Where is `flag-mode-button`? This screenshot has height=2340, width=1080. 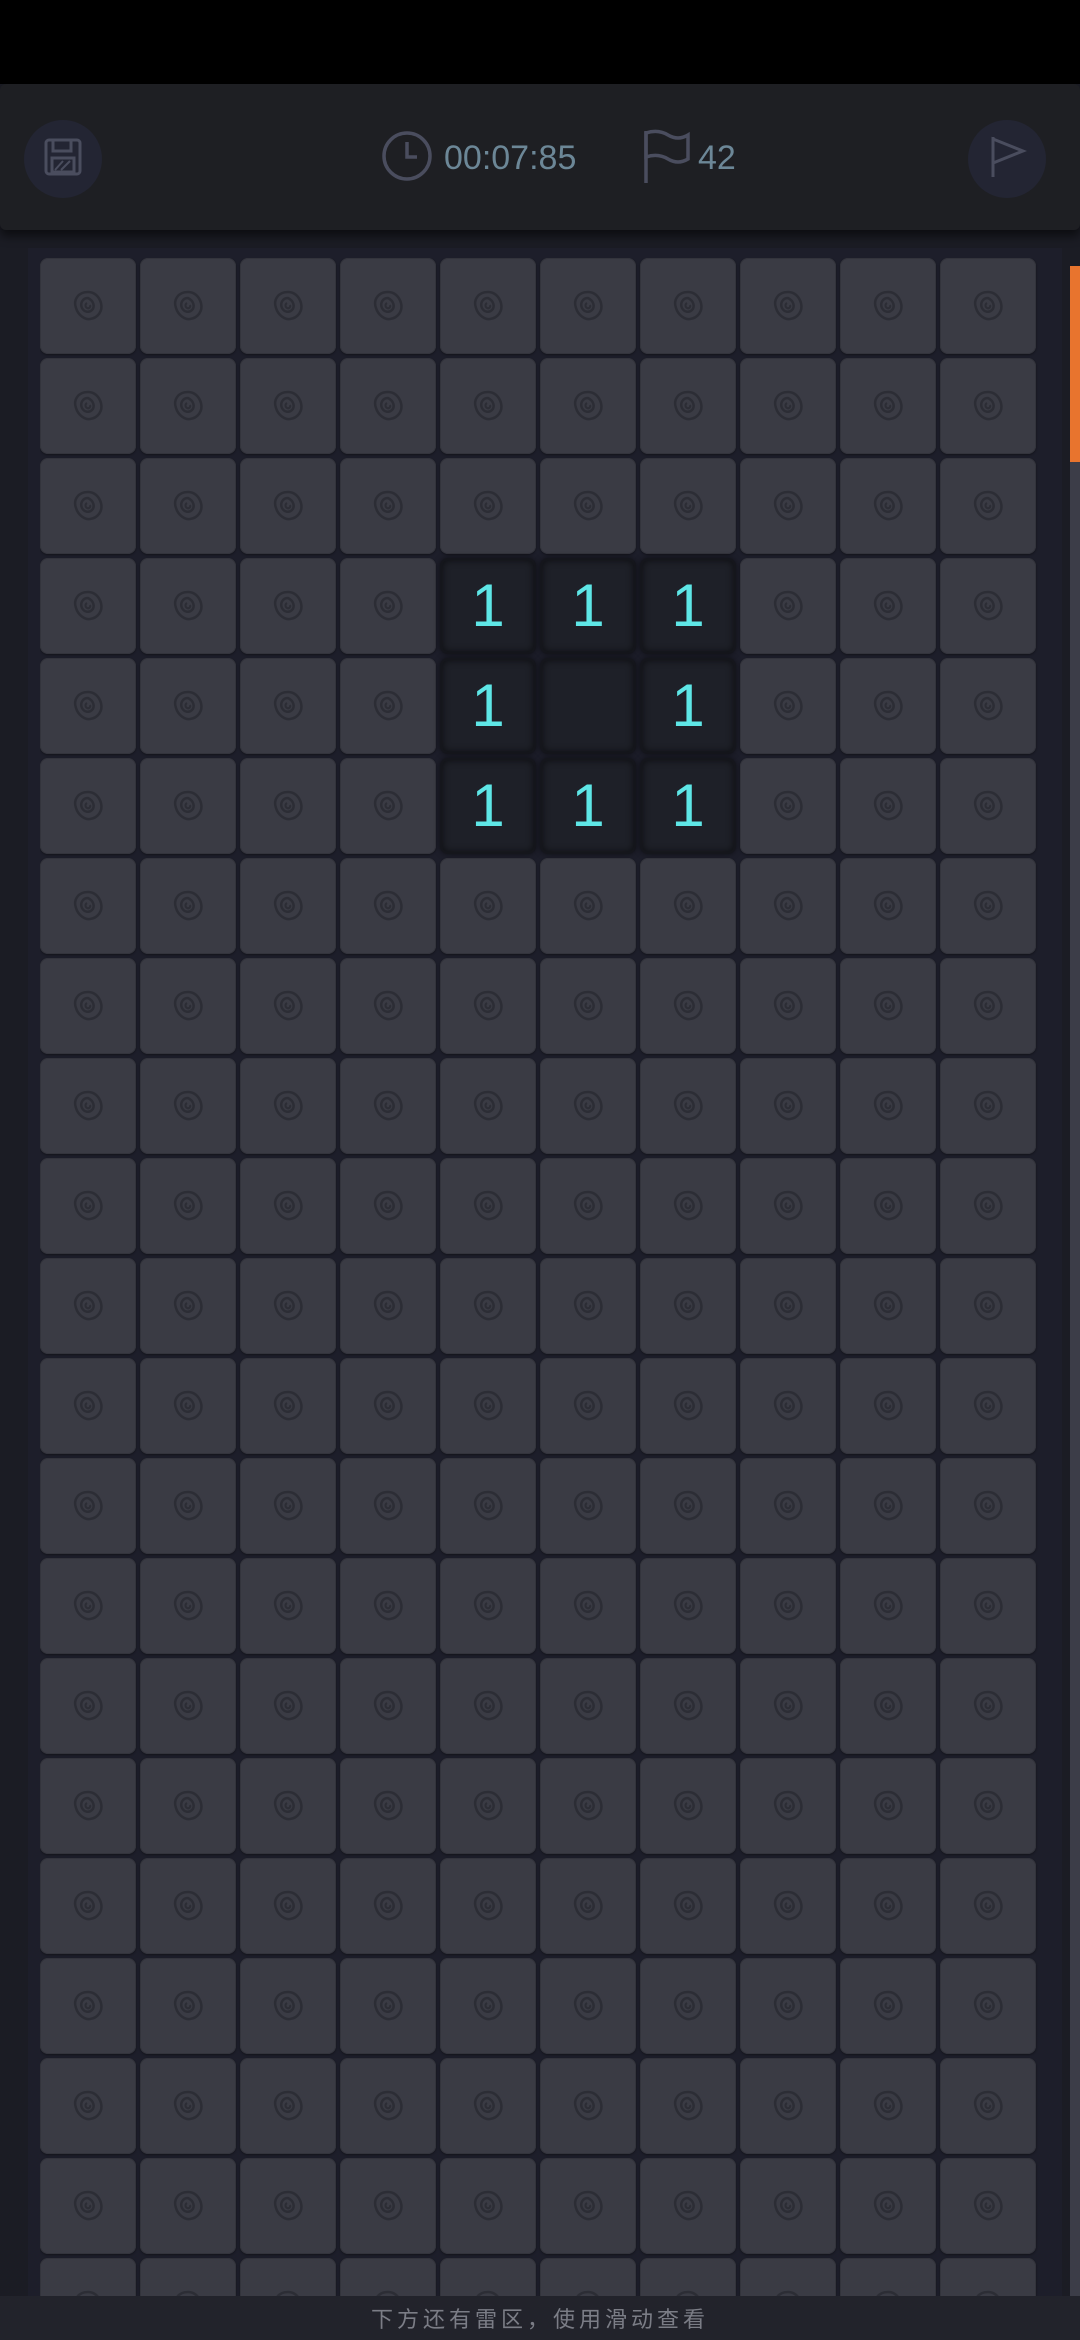
flag-mode-button is located at coordinates (1007, 159).